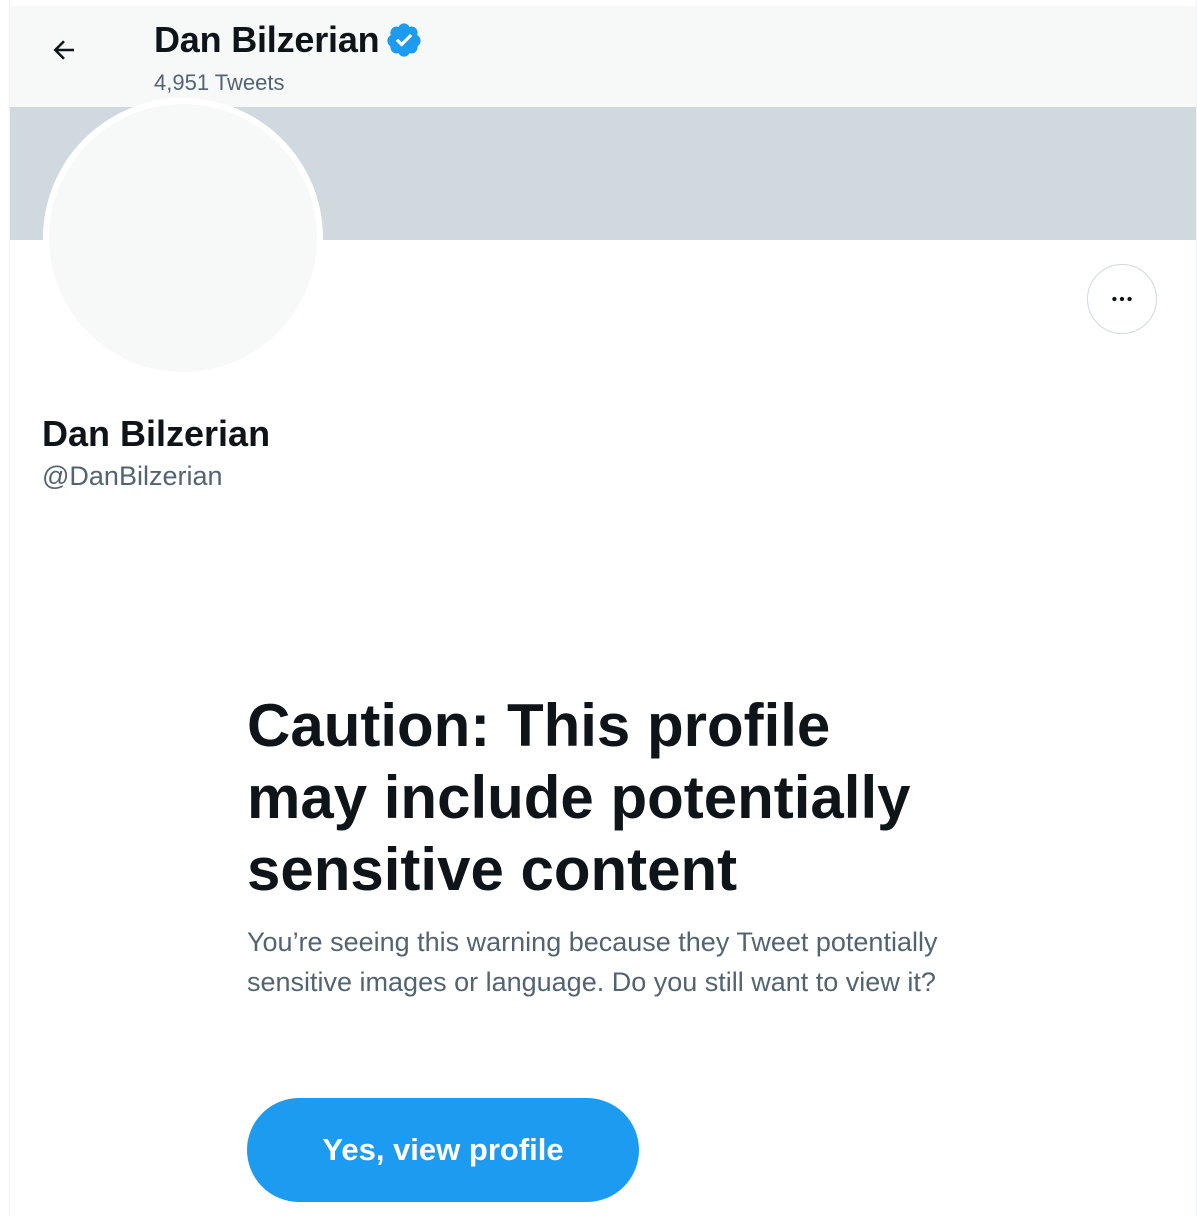 The width and height of the screenshot is (1197, 1216). What do you see at coordinates (603, 56) in the screenshot?
I see `profile-header: Dan Bilzerian 4,951 Tweets` at bounding box center [603, 56].